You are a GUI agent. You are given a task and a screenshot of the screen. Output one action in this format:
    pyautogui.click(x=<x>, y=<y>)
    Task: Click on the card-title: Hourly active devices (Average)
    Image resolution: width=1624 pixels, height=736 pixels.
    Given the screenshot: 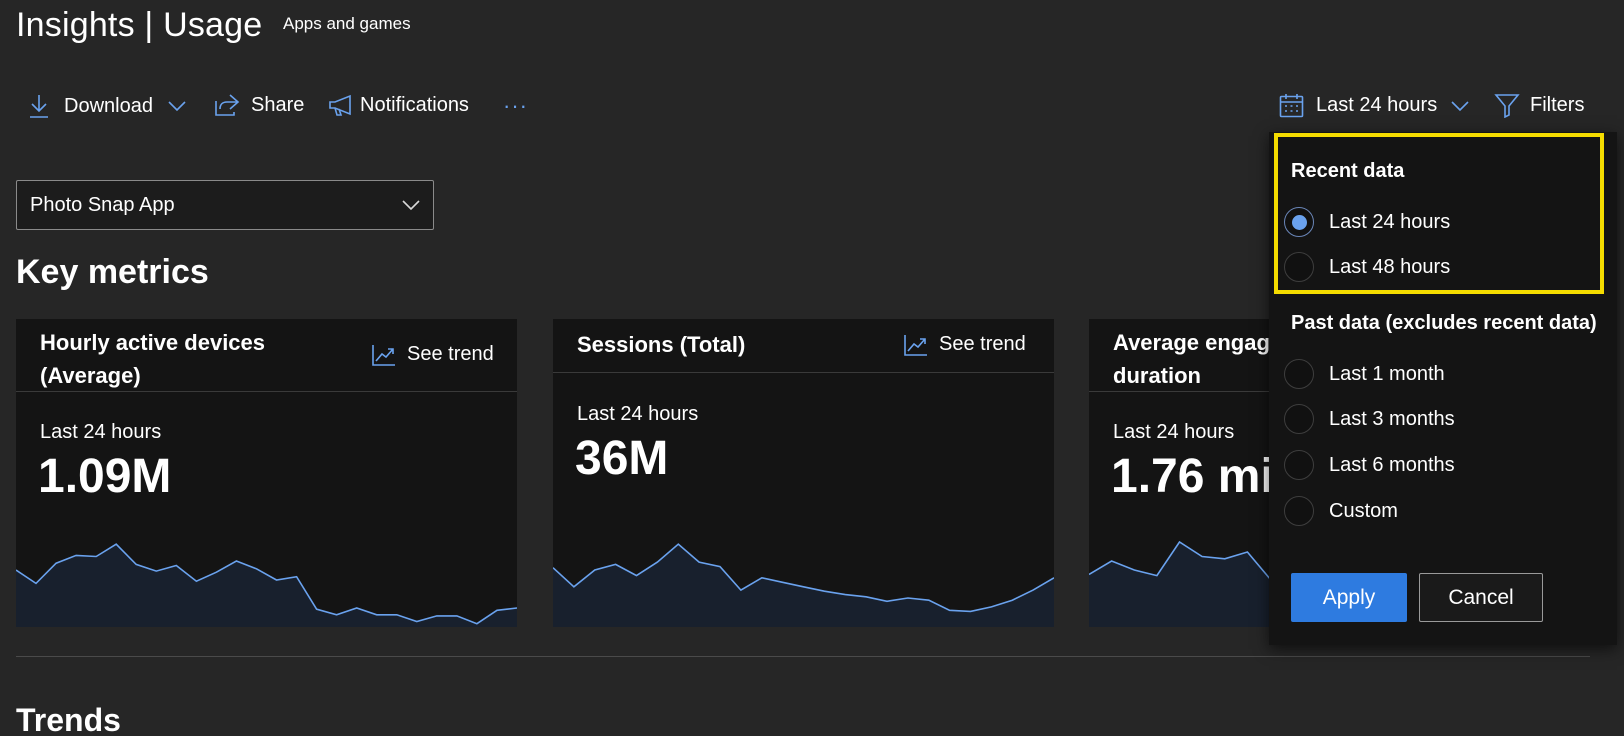 What is the action you would take?
    pyautogui.click(x=152, y=359)
    